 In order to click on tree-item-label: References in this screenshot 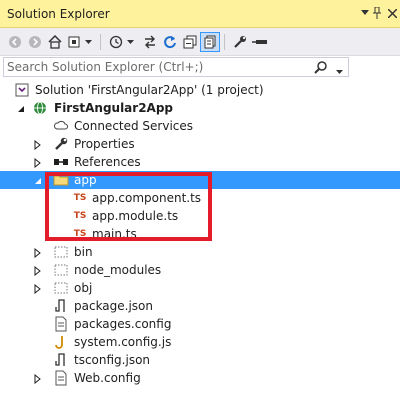, I will do `click(107, 162)`.